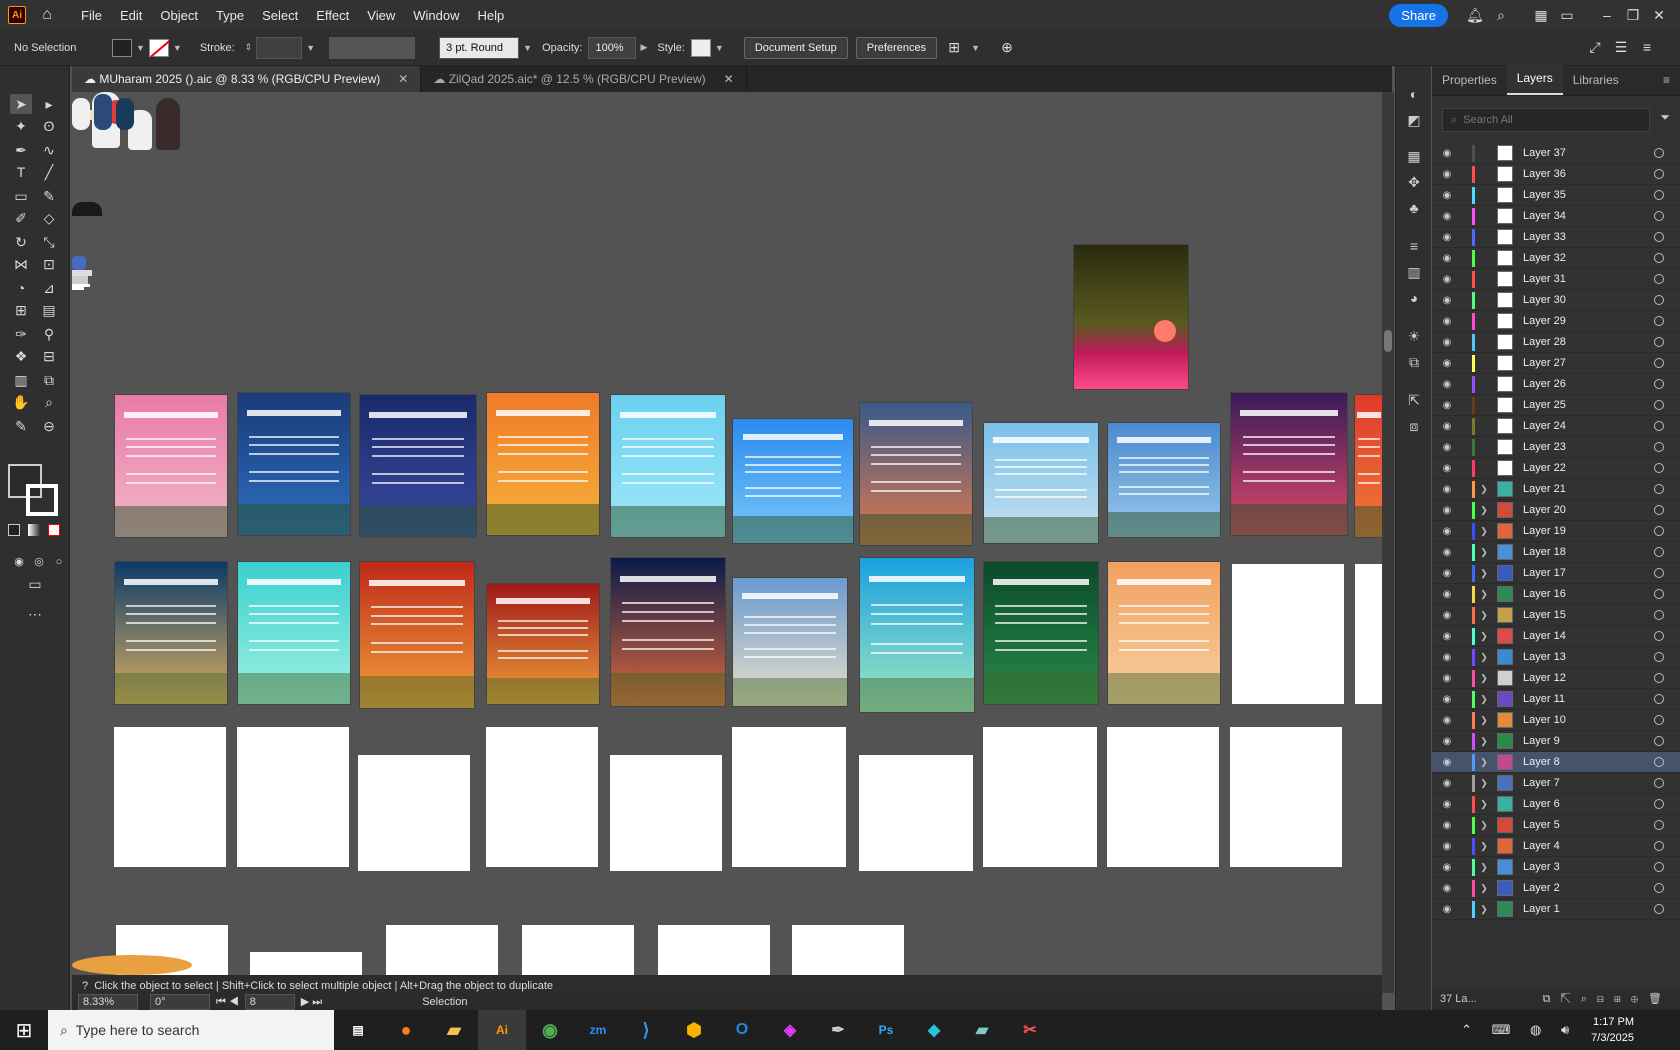 The width and height of the screenshot is (1680, 1050). Describe the element at coordinates (35, 614) in the screenshot. I see `more-tools-icon: ⋯` at that location.